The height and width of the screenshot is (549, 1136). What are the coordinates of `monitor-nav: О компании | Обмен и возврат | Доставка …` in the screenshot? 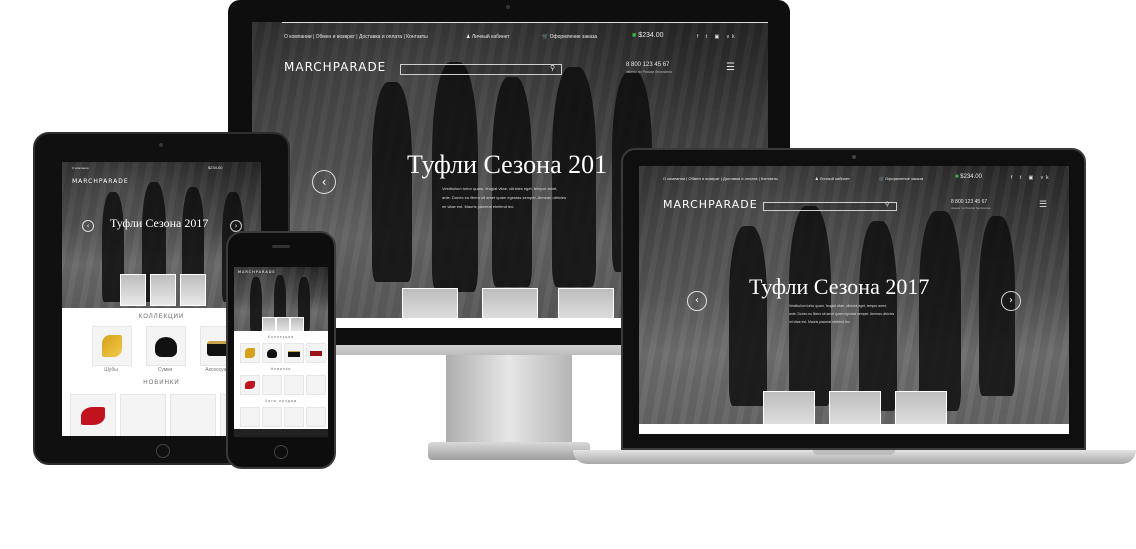 It's located at (356, 37).